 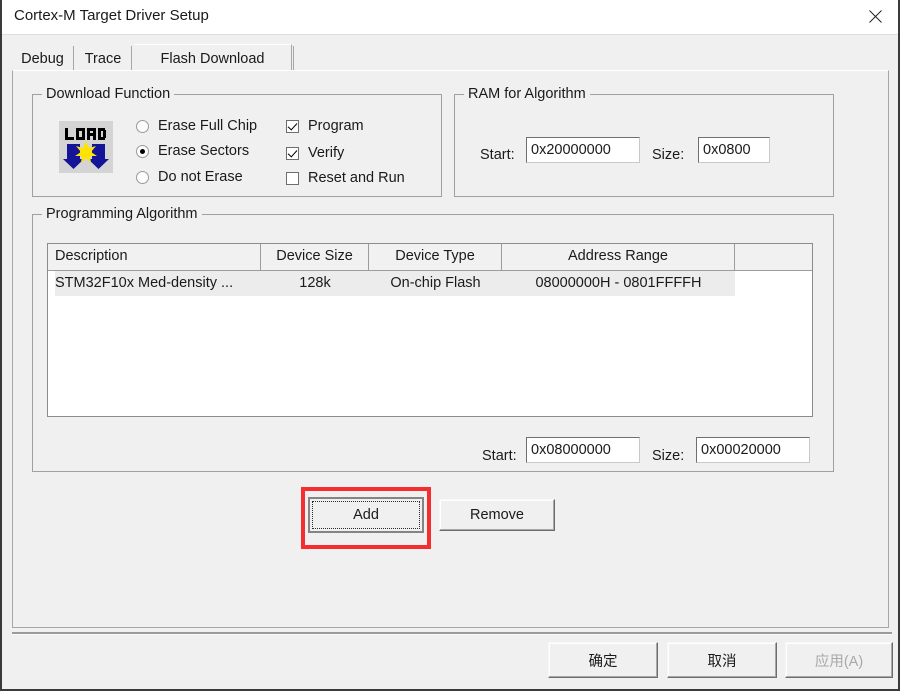 What do you see at coordinates (293, 58) in the screenshot?
I see `tab-strip-filler` at bounding box center [293, 58].